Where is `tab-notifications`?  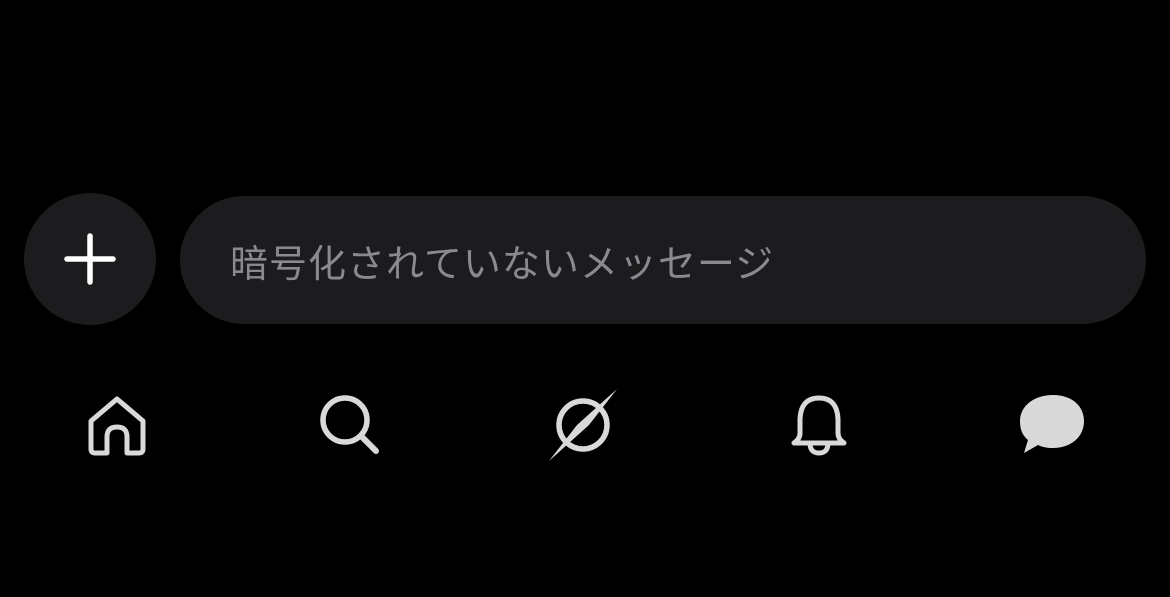
tab-notifications is located at coordinates (819, 425).